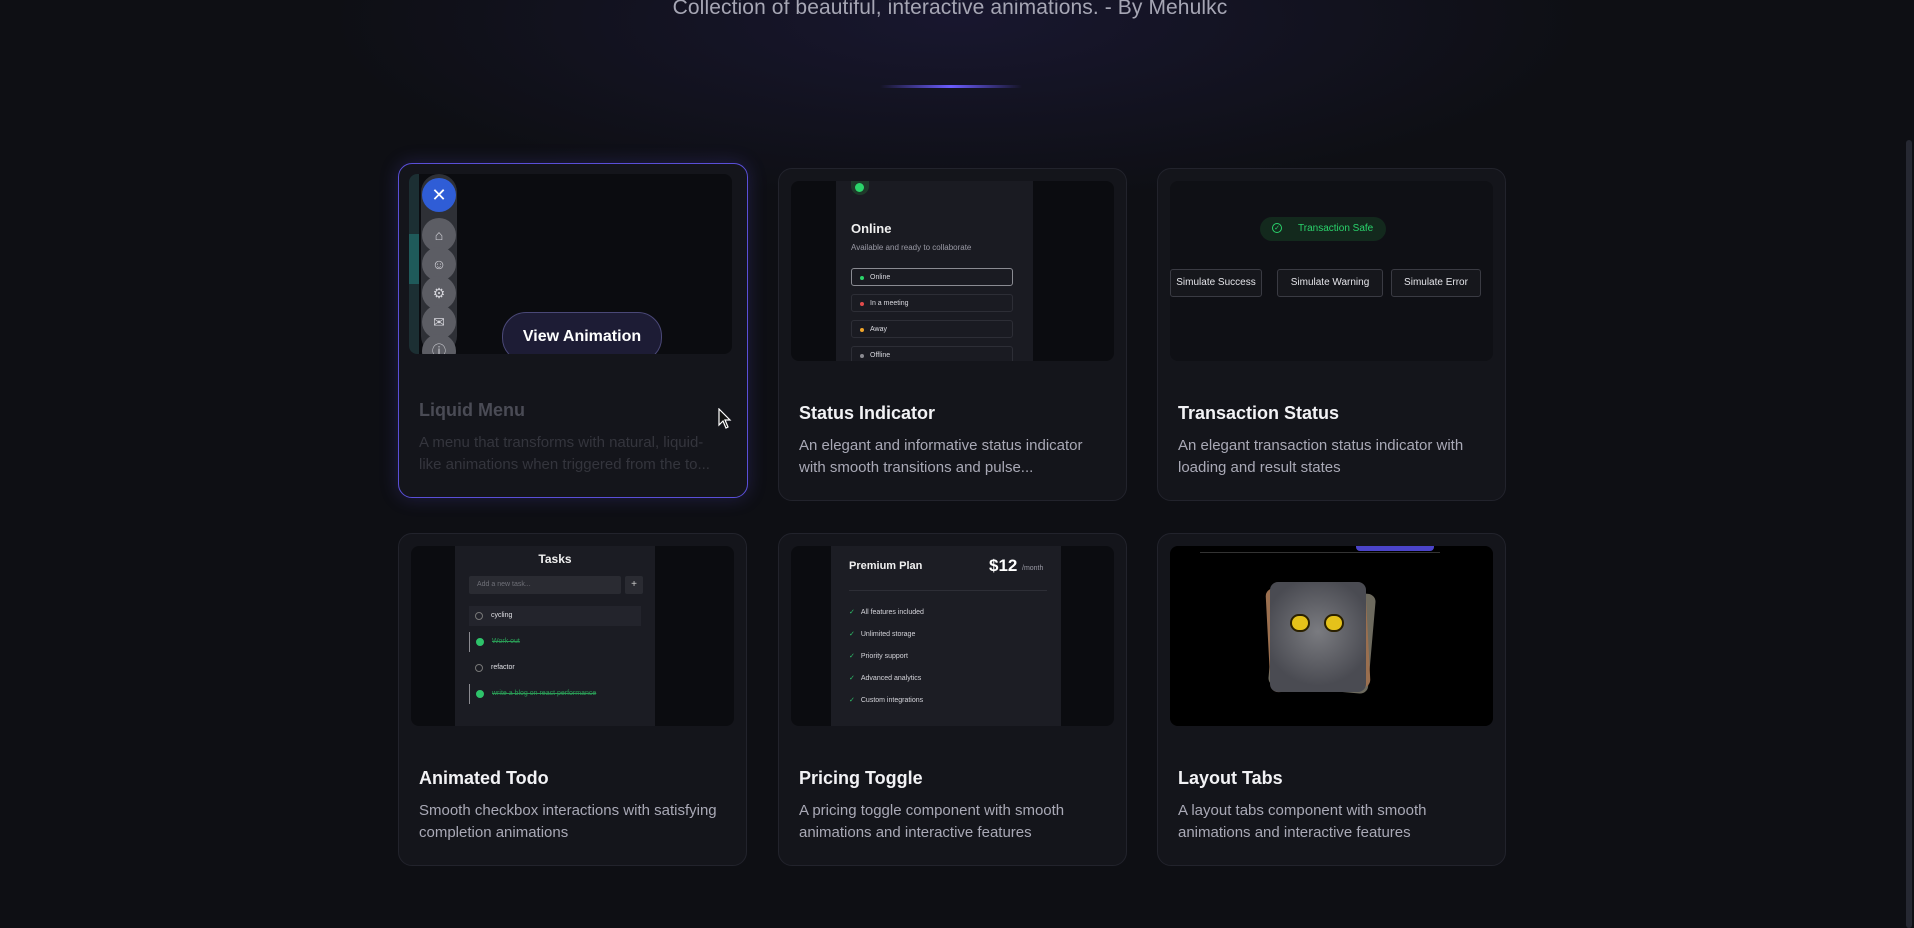  Describe the element at coordinates (484, 778) in the screenshot. I see `card-title: Animated Todo` at that location.